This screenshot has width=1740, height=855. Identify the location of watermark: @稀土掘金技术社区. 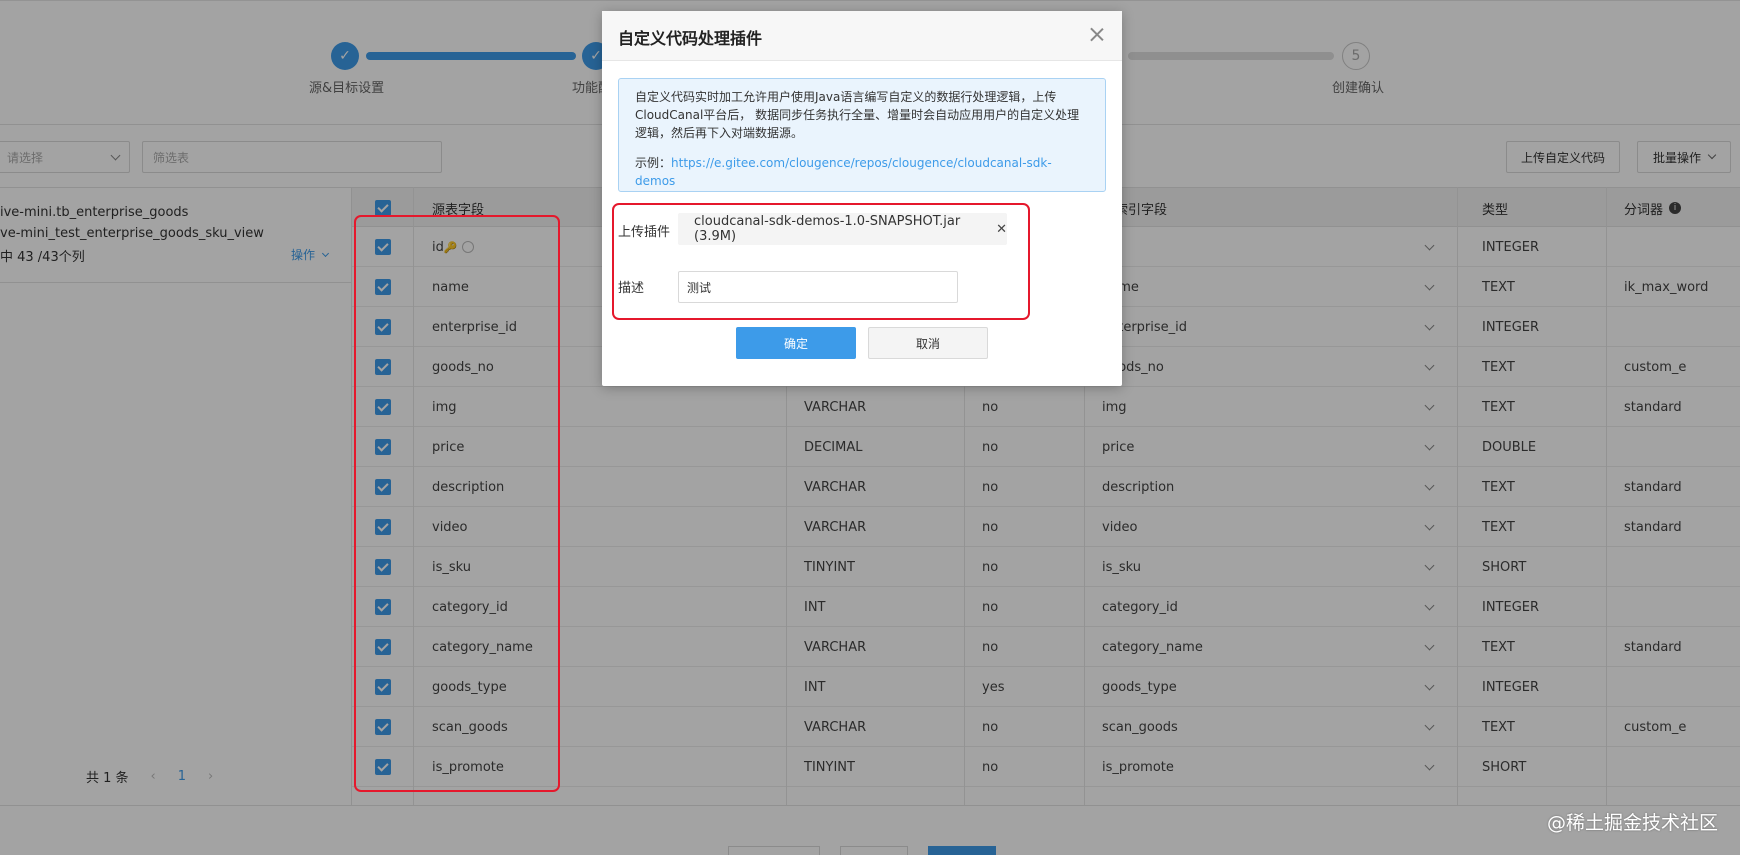
(1632, 823).